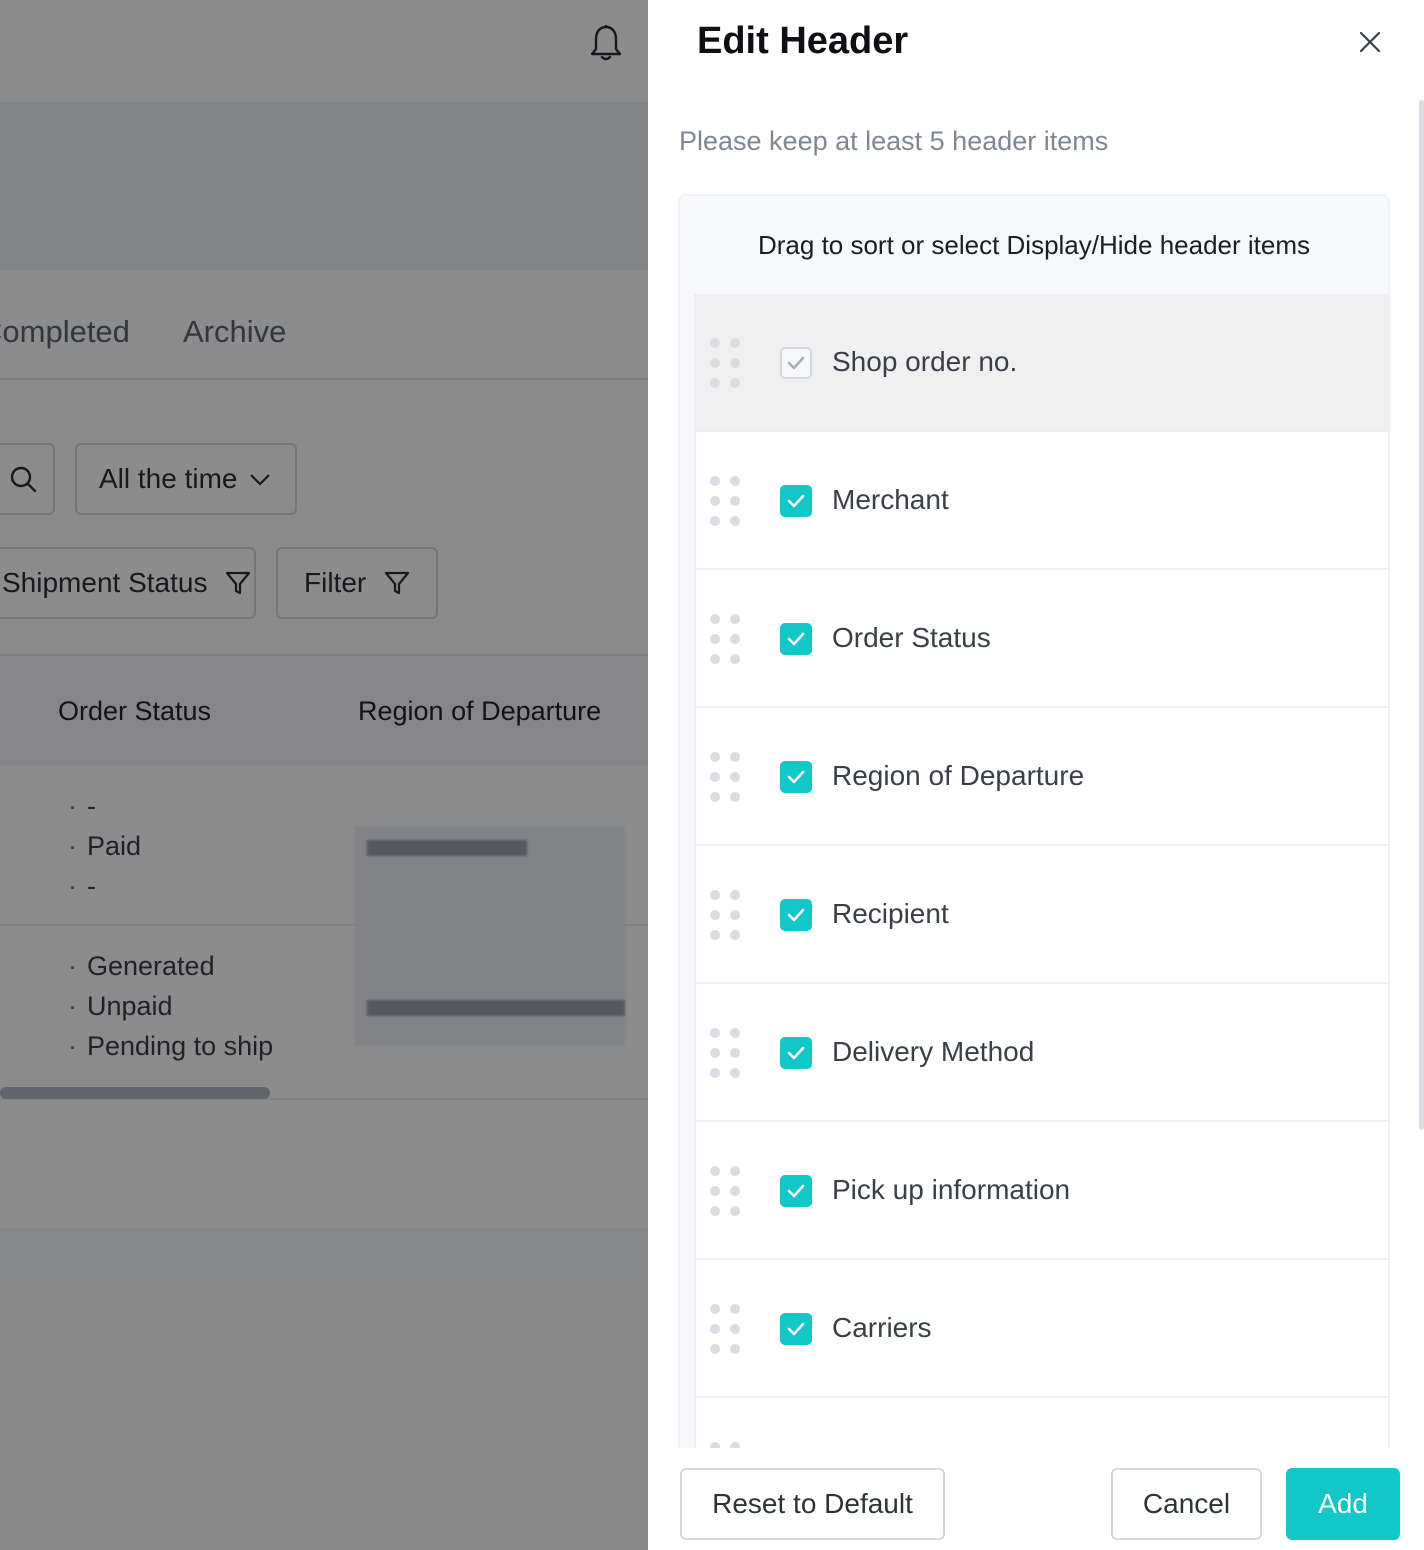 The image size is (1424, 1550). Describe the element at coordinates (1041, 1423) in the screenshot. I see `header-item` at that location.